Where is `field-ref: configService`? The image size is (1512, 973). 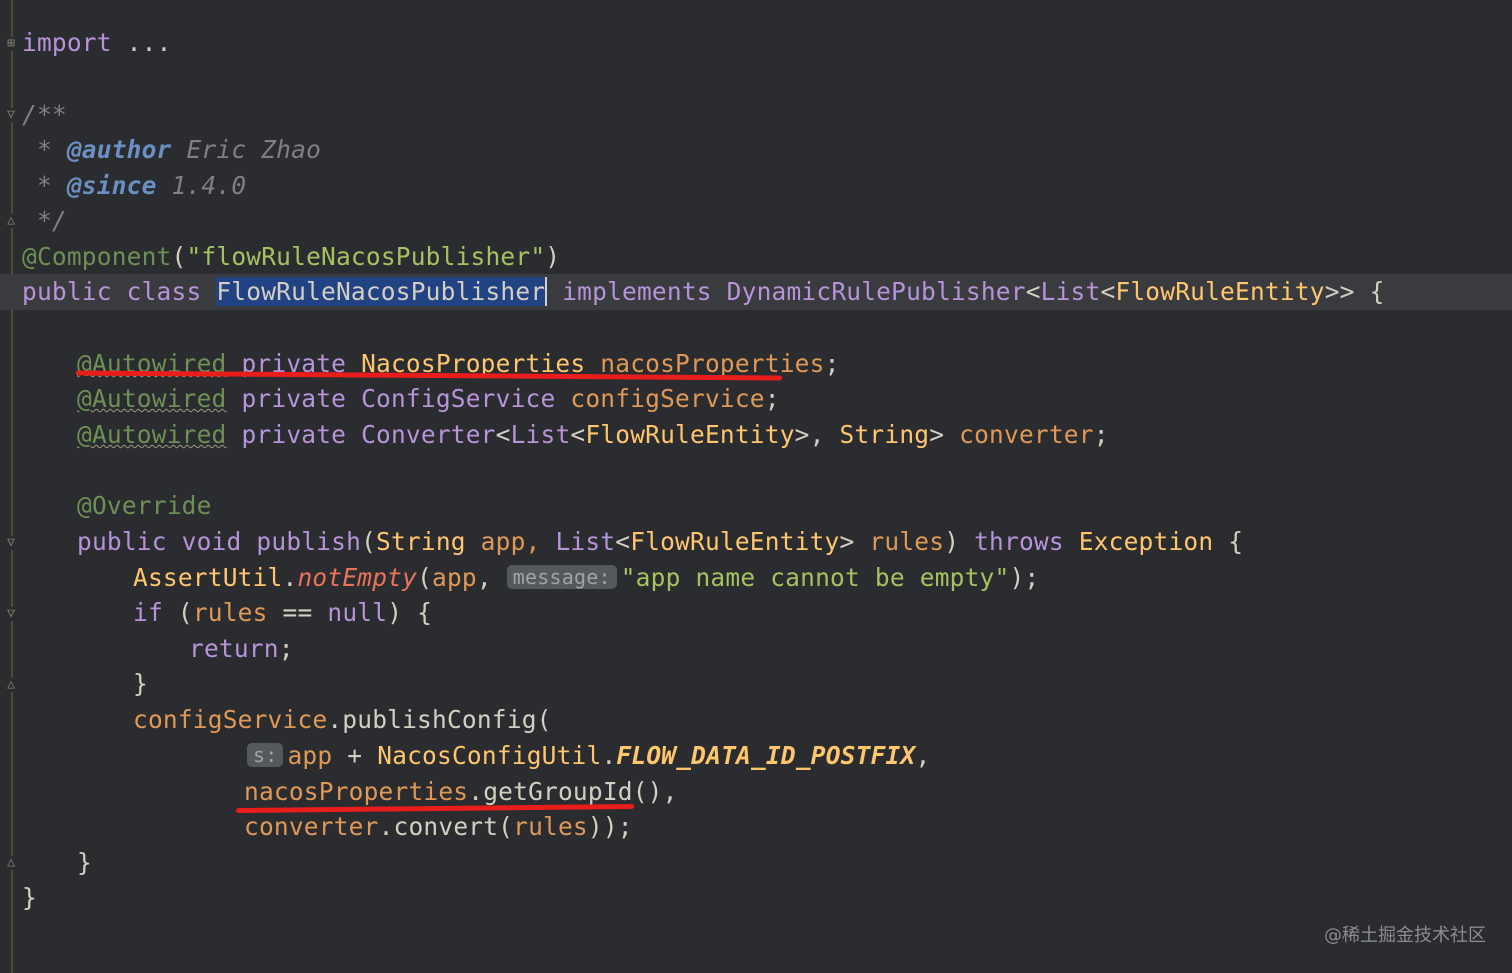 field-ref: configService is located at coordinates (230, 719).